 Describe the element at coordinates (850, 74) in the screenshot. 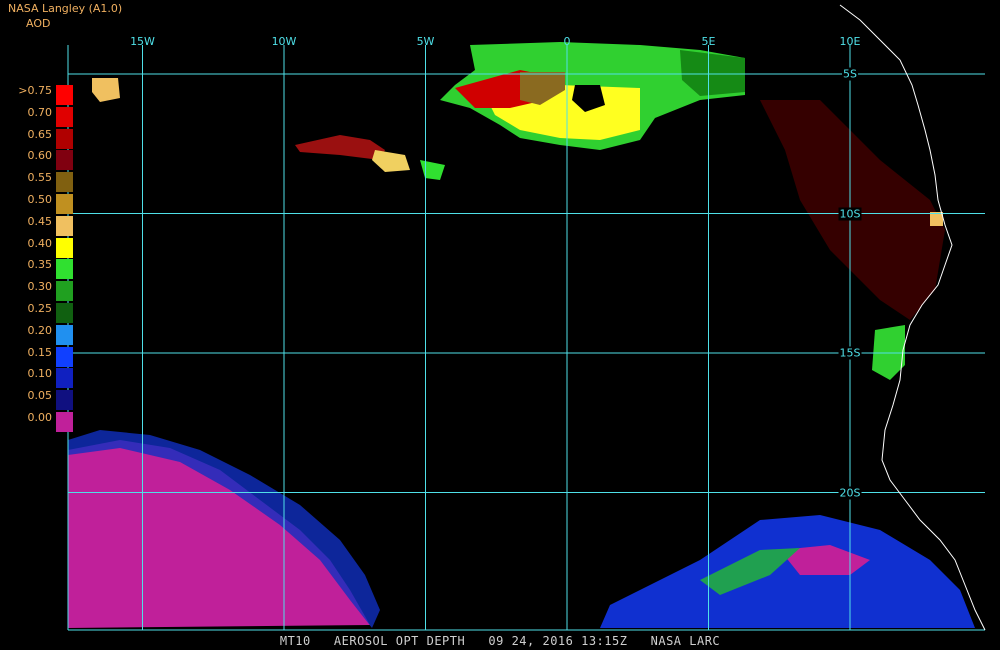

I see `latitude-label: 5S` at that location.